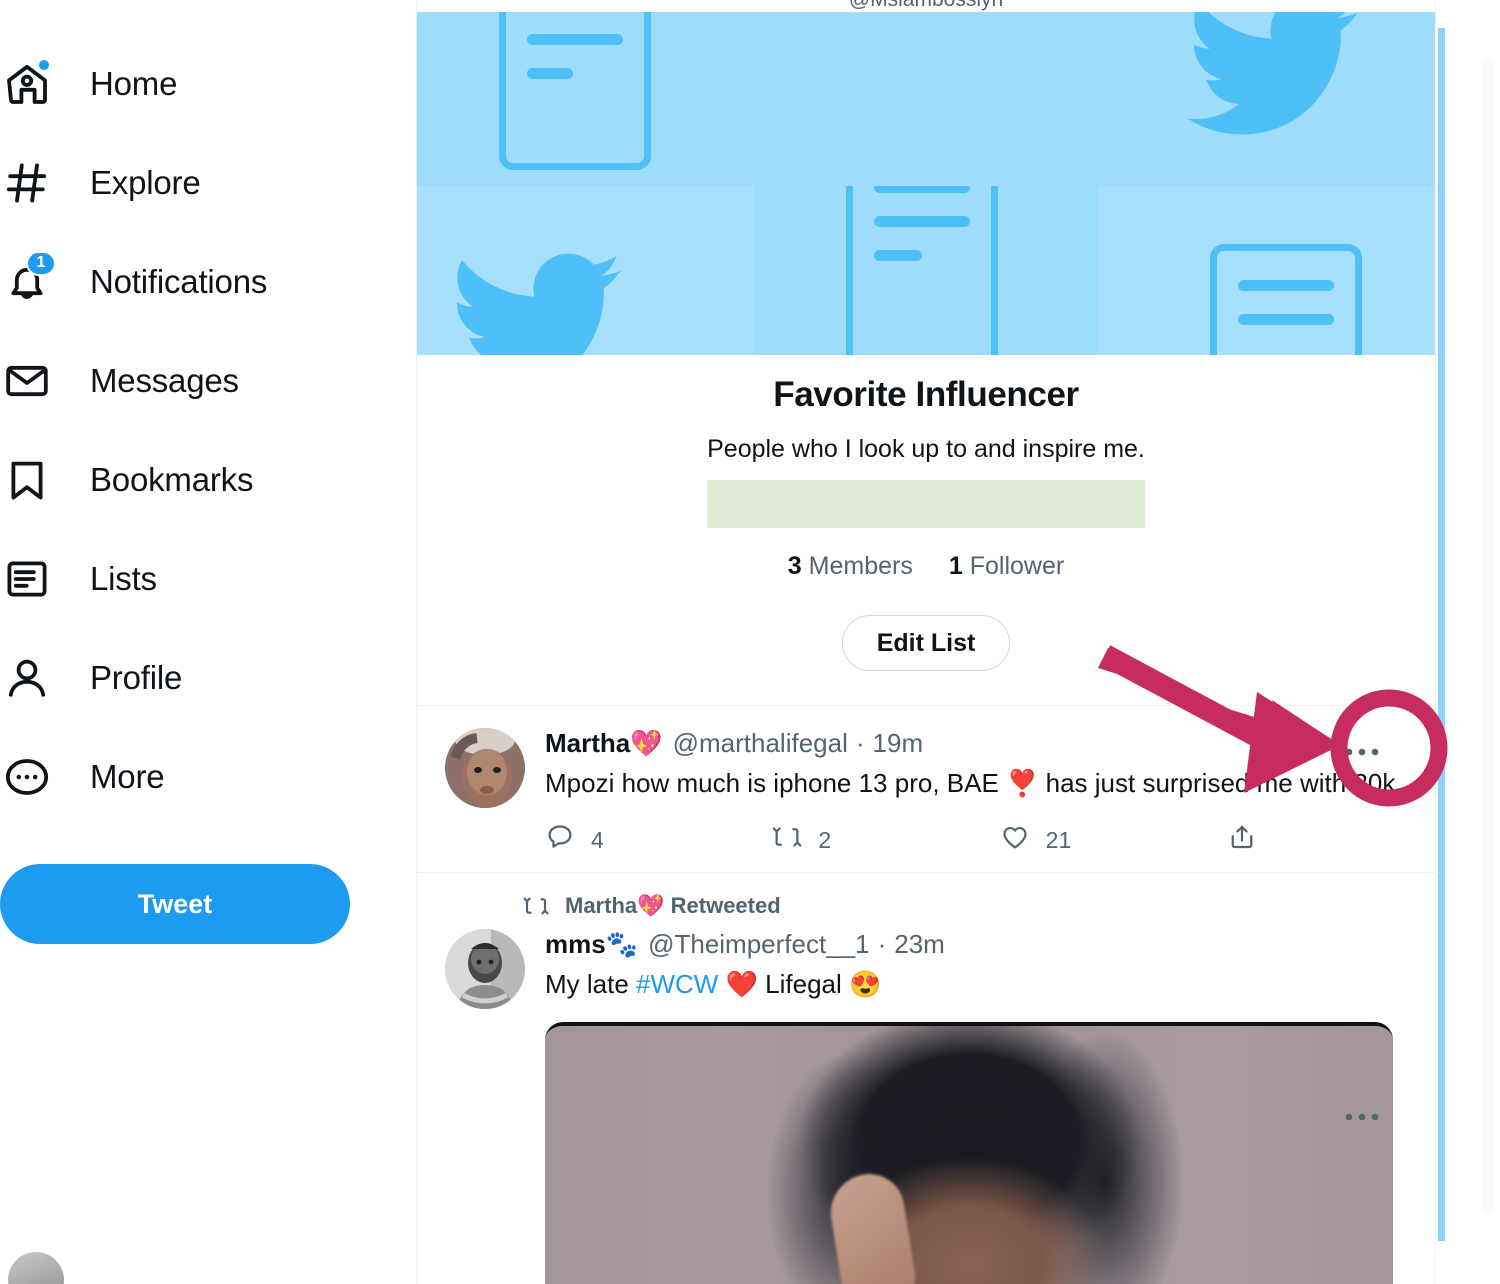 This screenshot has height=1284, width=1500. I want to click on list-description: People who I look up to and inspire me., so click(926, 449).